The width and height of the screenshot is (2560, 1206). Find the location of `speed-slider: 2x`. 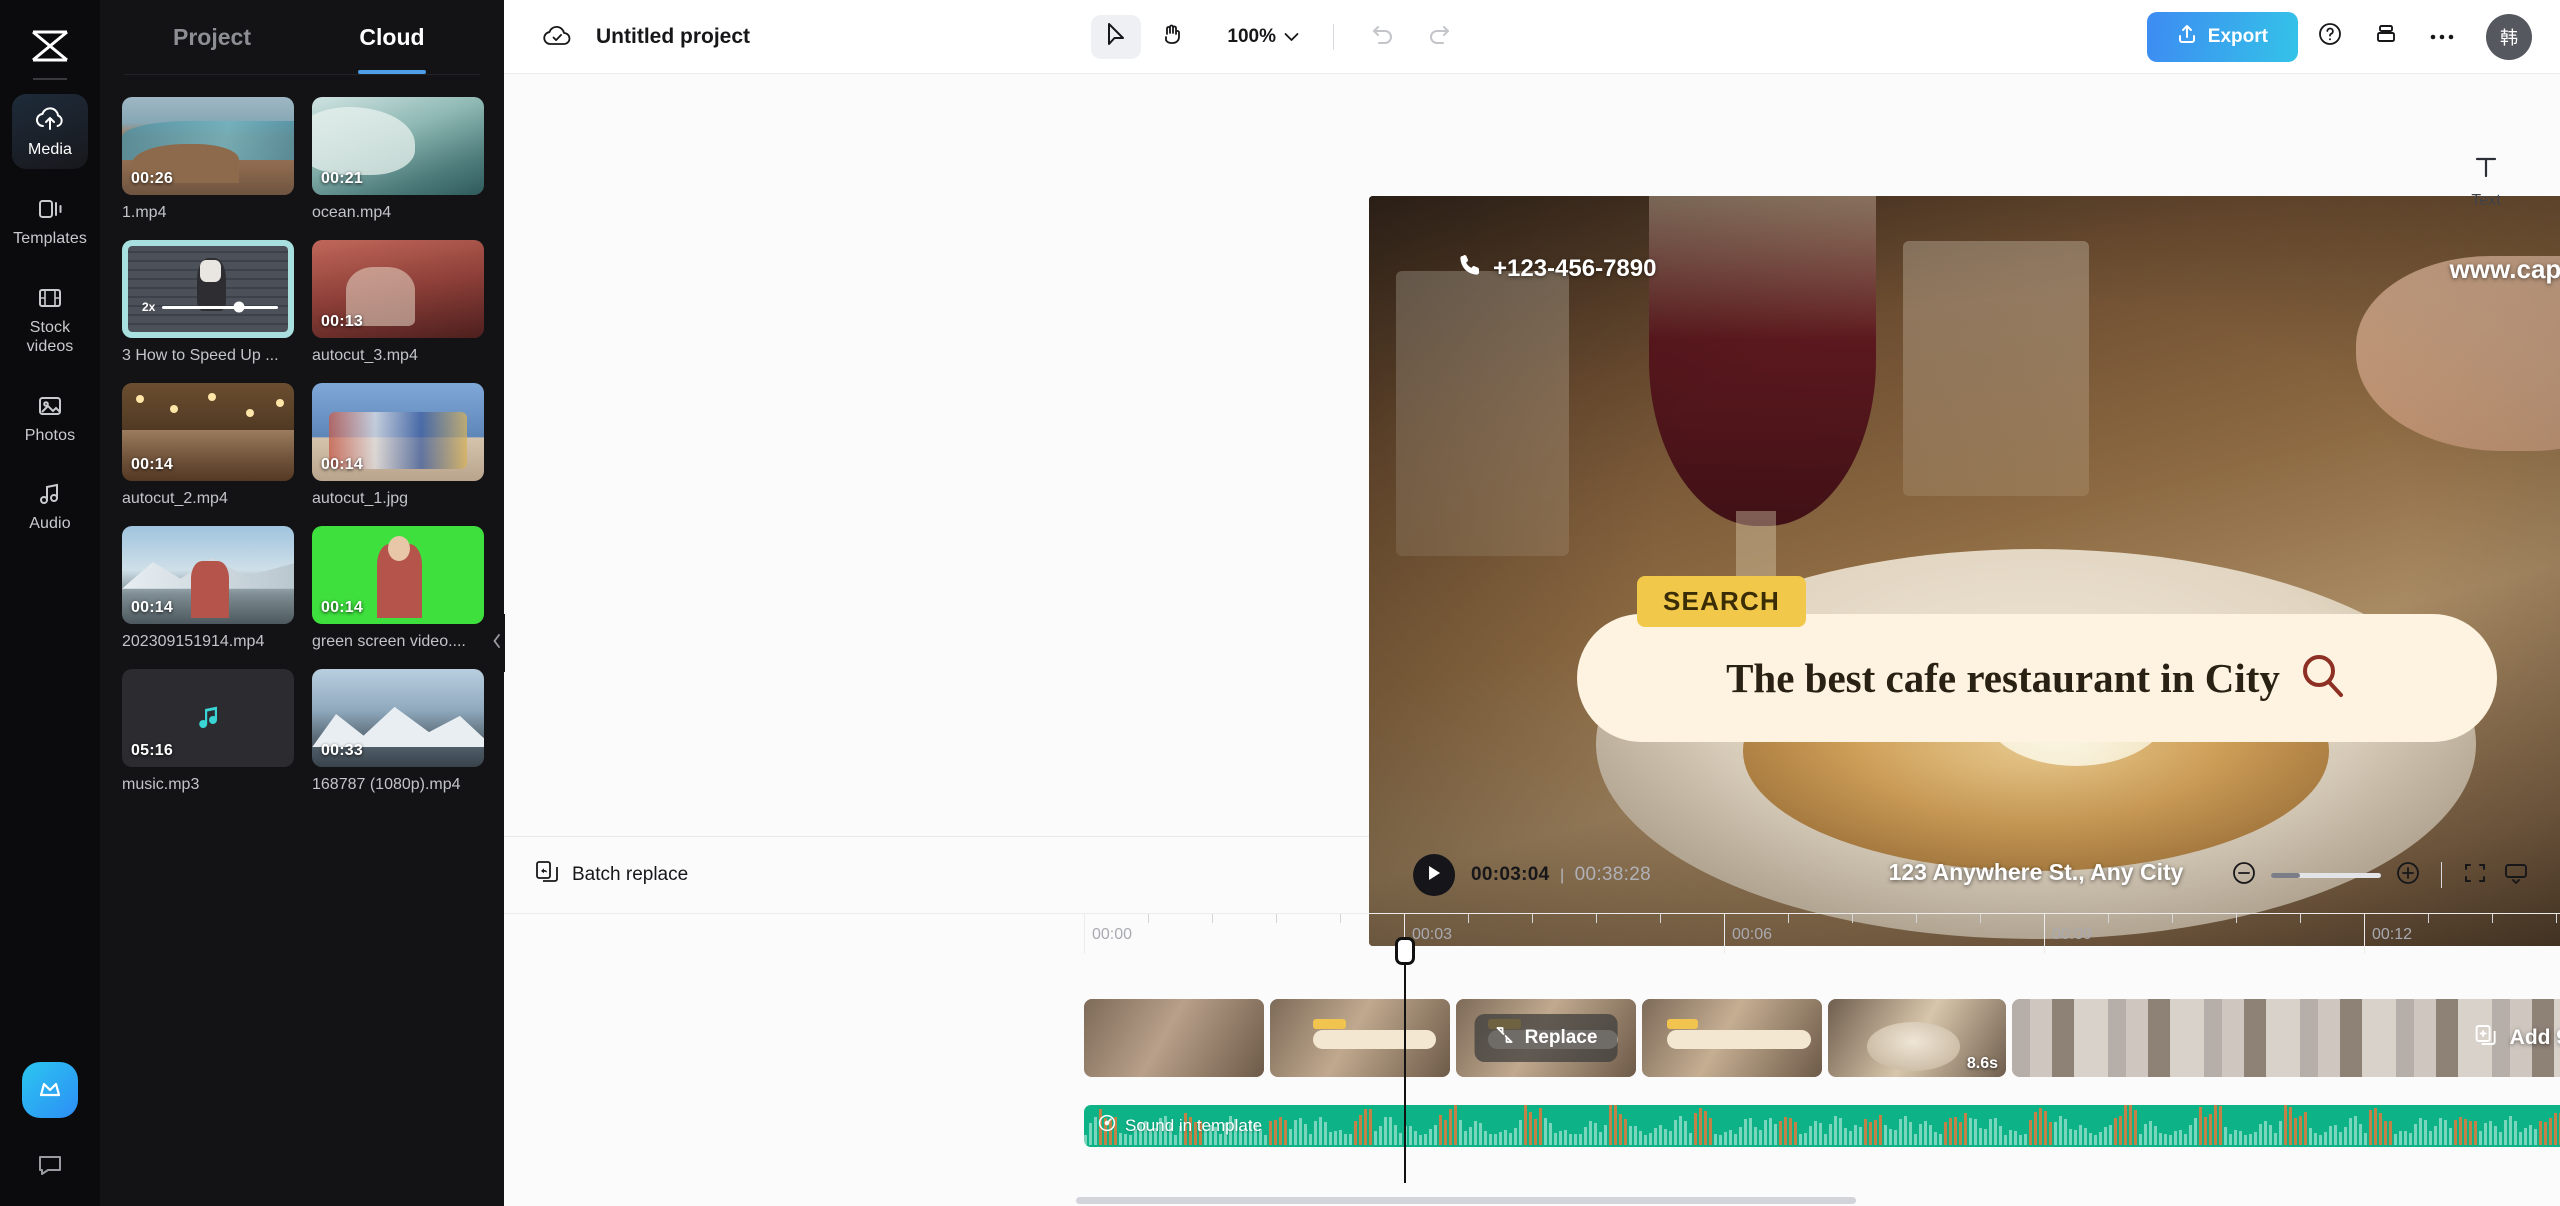

speed-slider: 2x is located at coordinates (210, 307).